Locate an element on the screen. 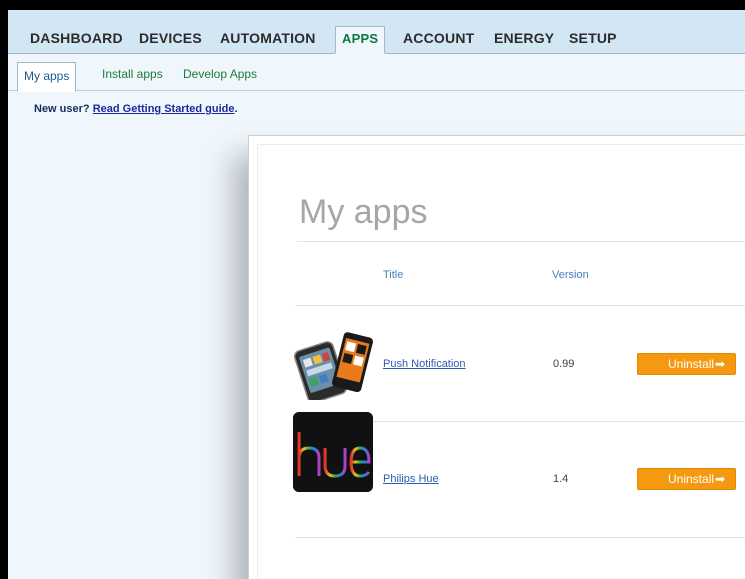  app-link-push-notification: Push Notification is located at coordinates (424, 364).